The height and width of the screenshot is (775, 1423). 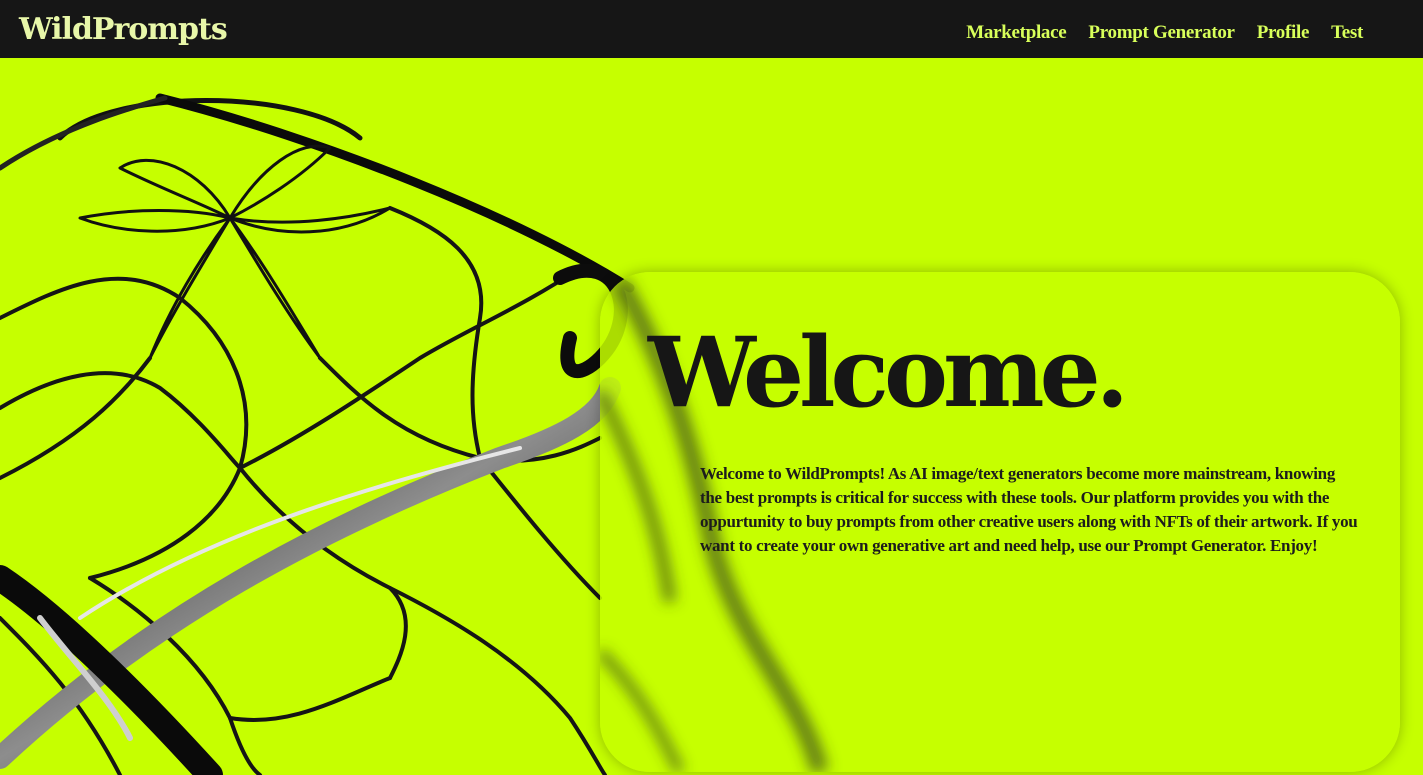 I want to click on nav-link-prompt-generator: Prompt Generator, so click(x=1161, y=33).